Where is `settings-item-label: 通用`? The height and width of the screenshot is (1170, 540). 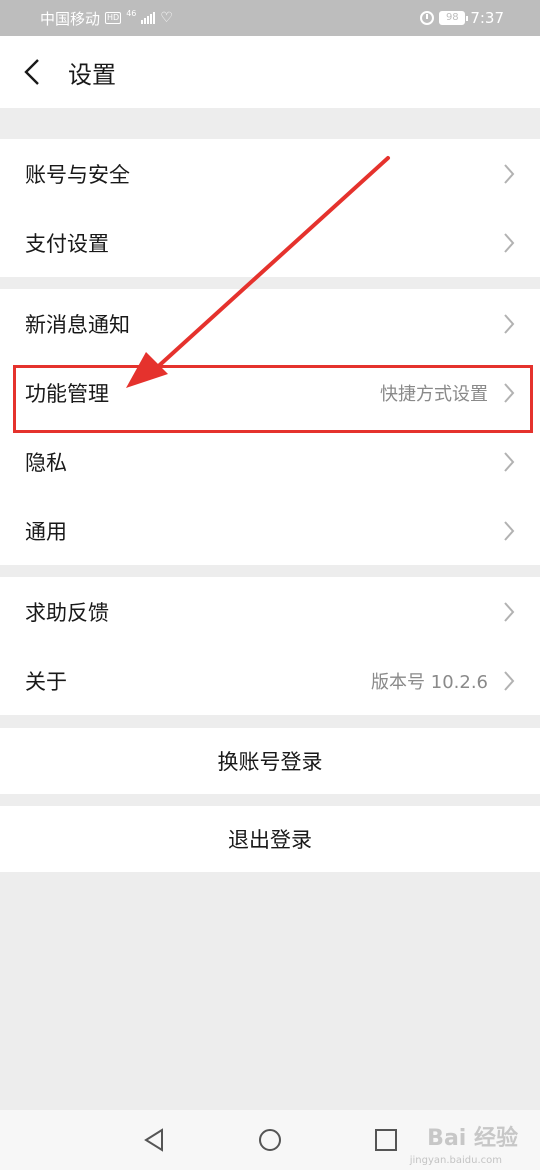 settings-item-label: 通用 is located at coordinates (46, 531).